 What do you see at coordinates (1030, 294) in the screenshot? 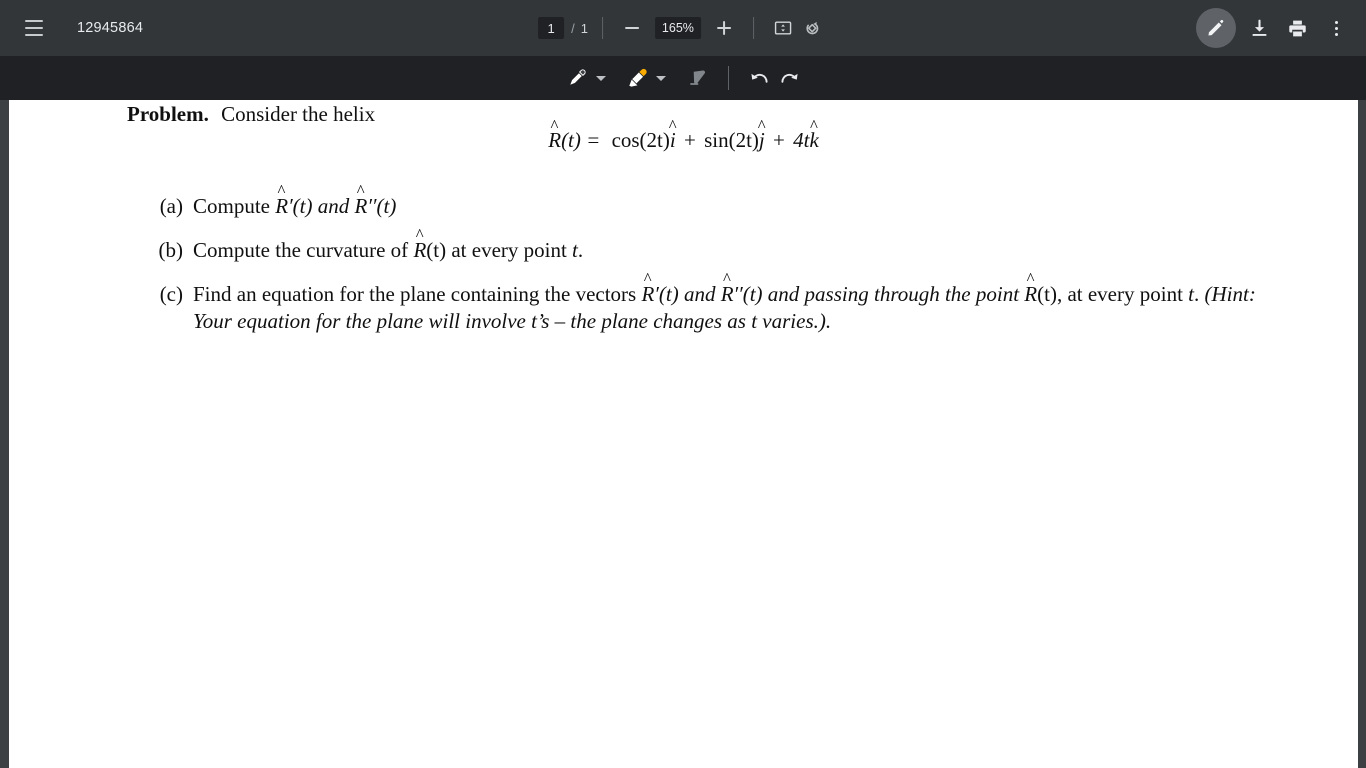
I see `item-c-var3: R` at bounding box center [1030, 294].